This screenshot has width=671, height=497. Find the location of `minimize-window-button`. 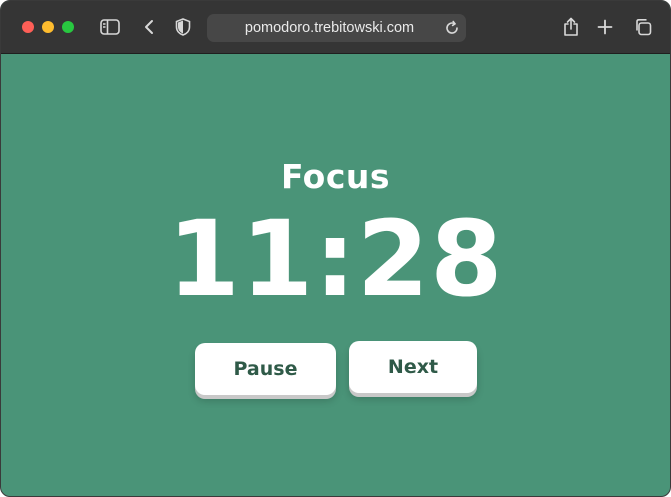

minimize-window-button is located at coordinates (48, 27).